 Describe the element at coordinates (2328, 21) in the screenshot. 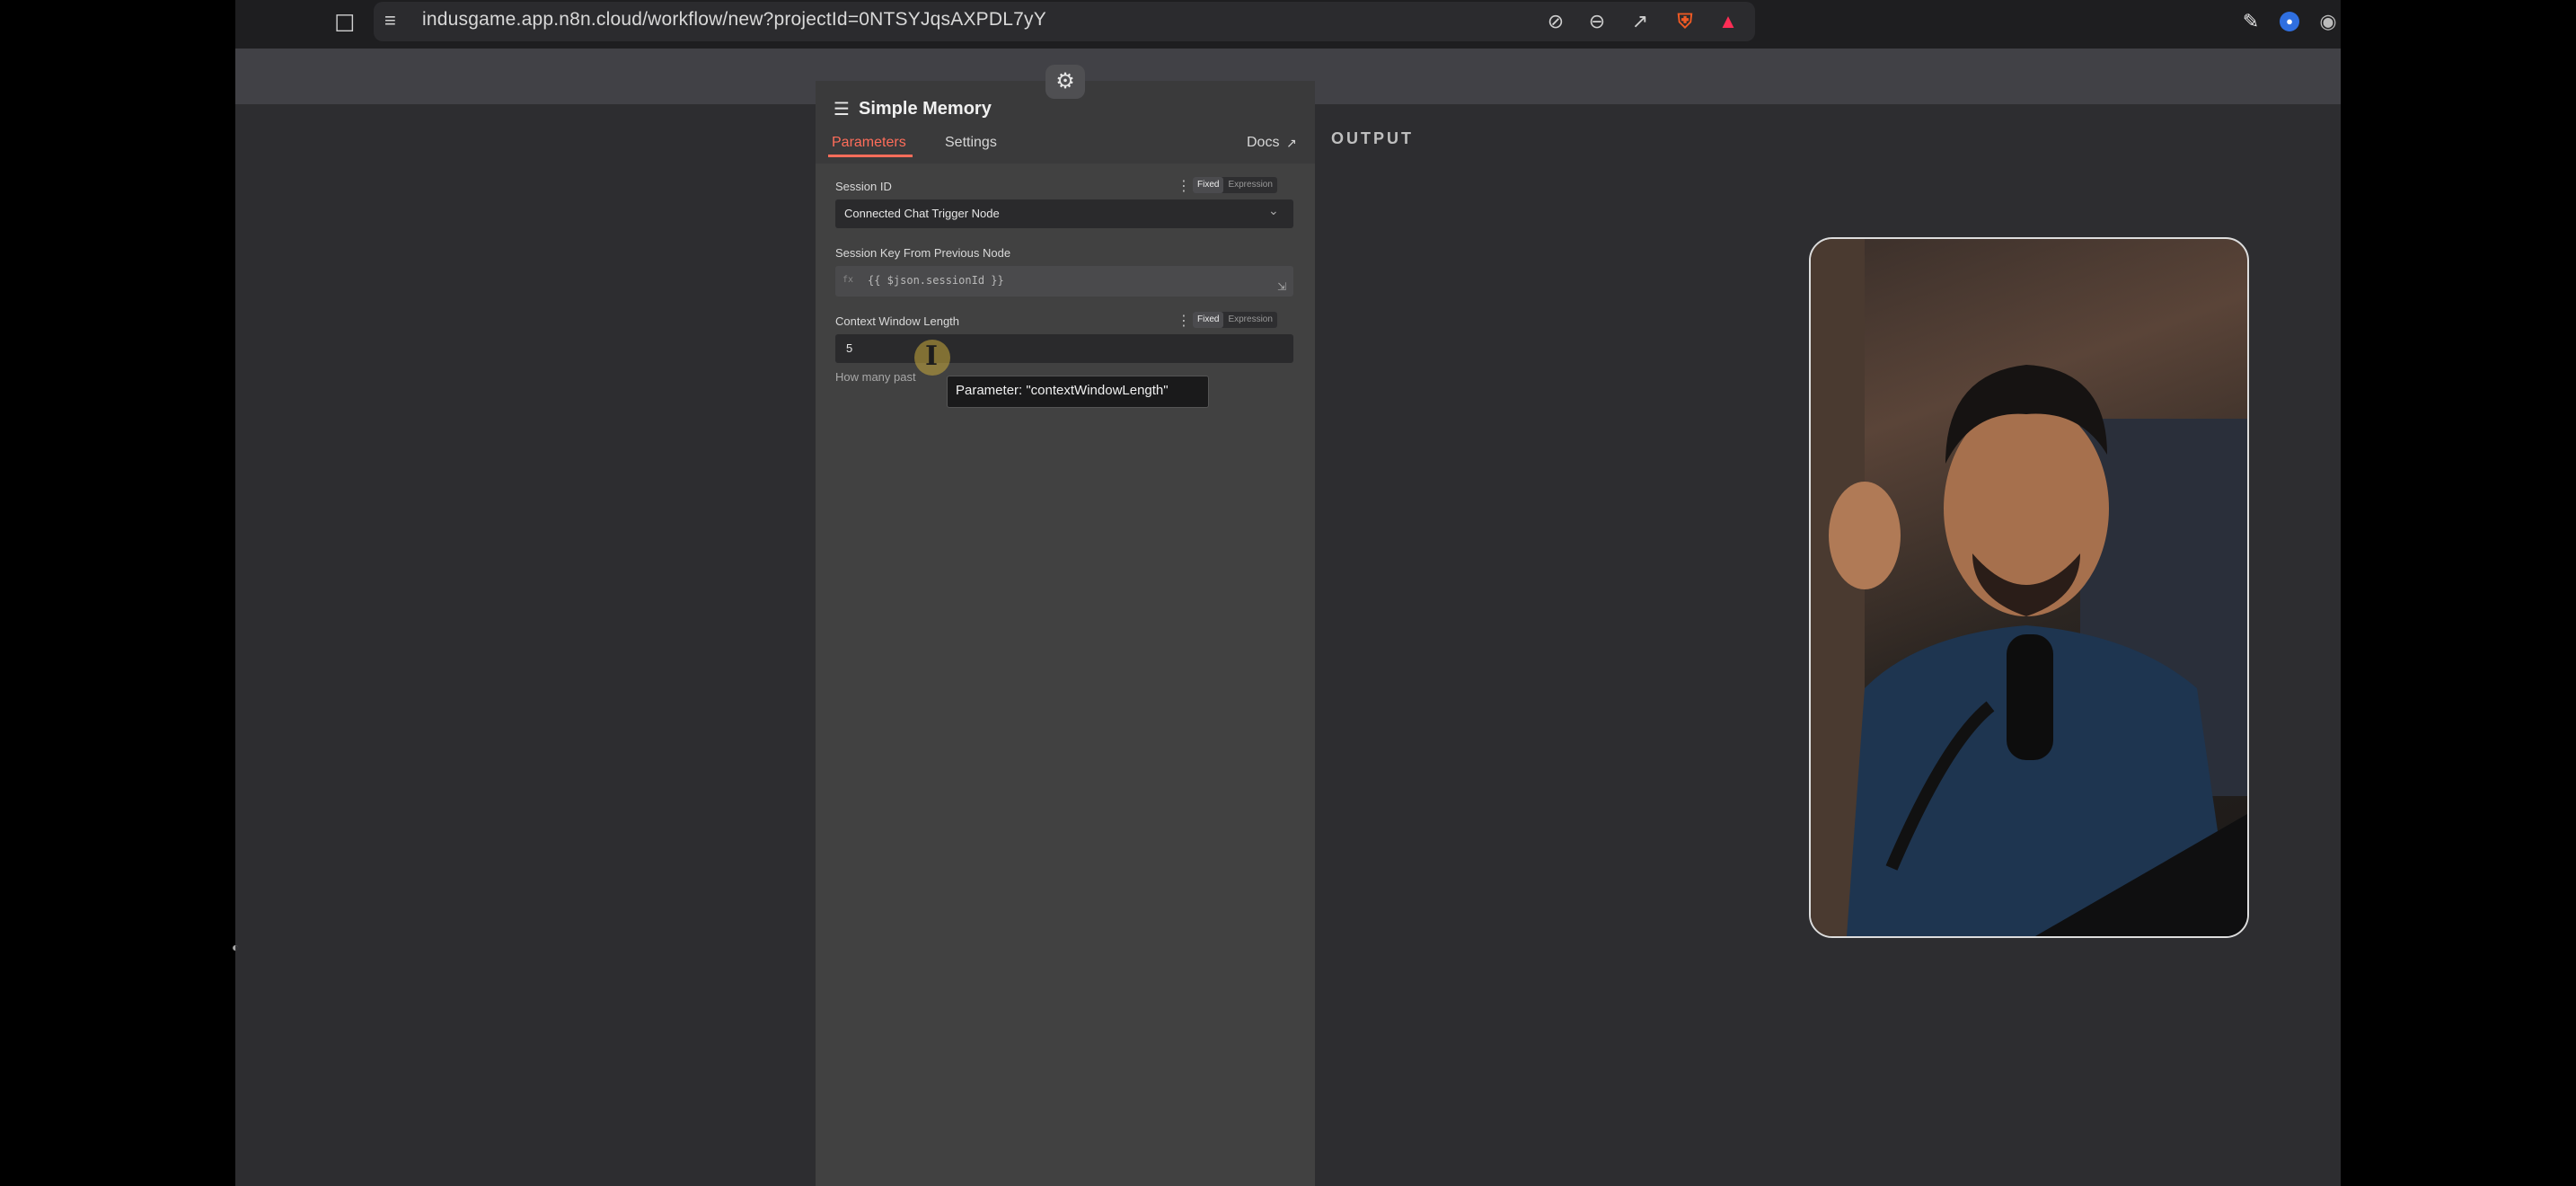

I see `camera-icon: ◉` at that location.